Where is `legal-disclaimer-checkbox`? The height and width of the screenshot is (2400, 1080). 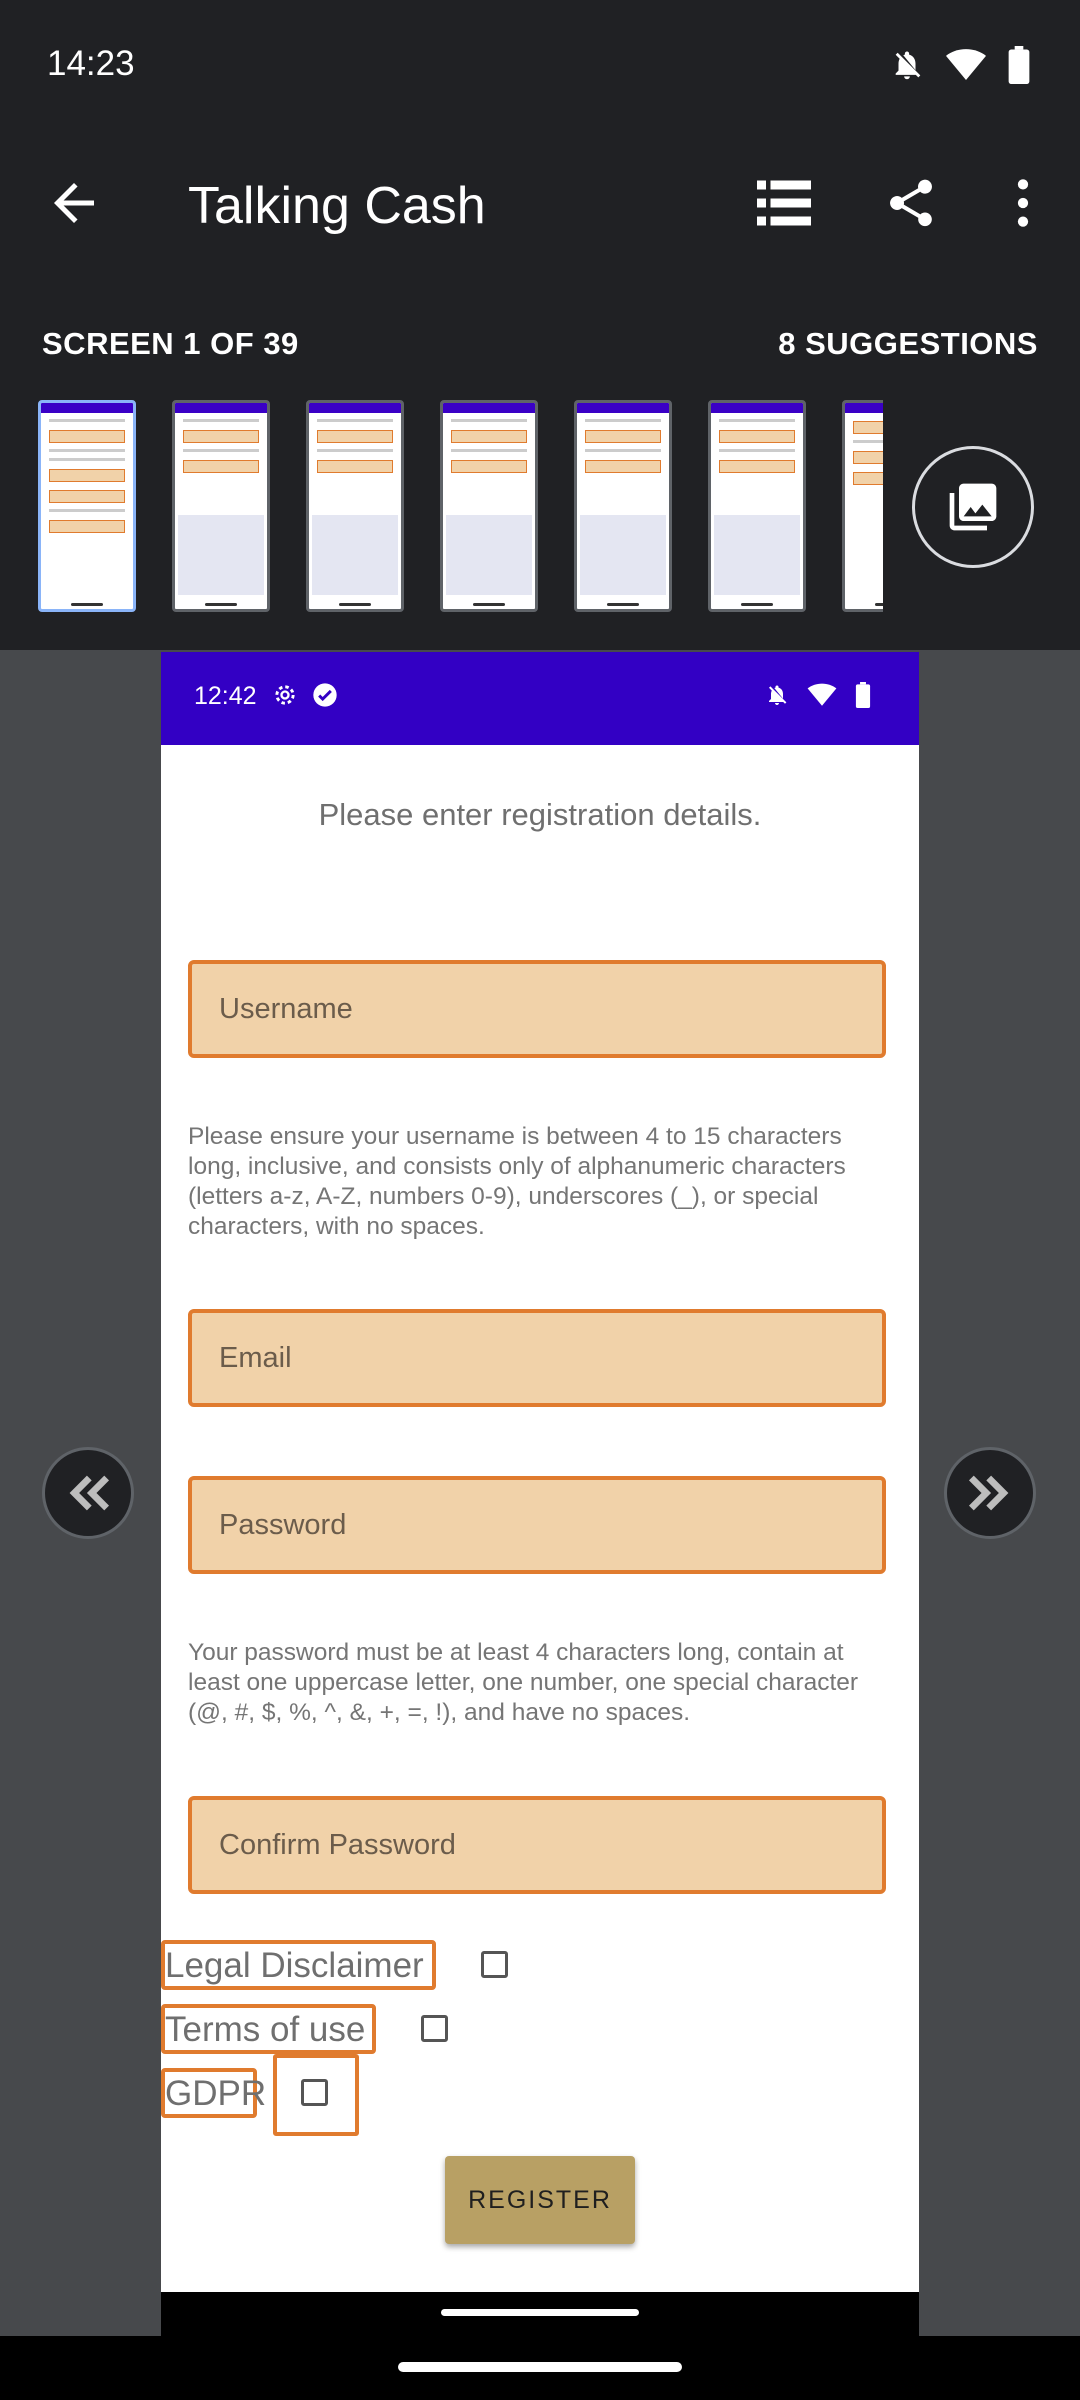
legal-disclaimer-checkbox is located at coordinates (494, 1964).